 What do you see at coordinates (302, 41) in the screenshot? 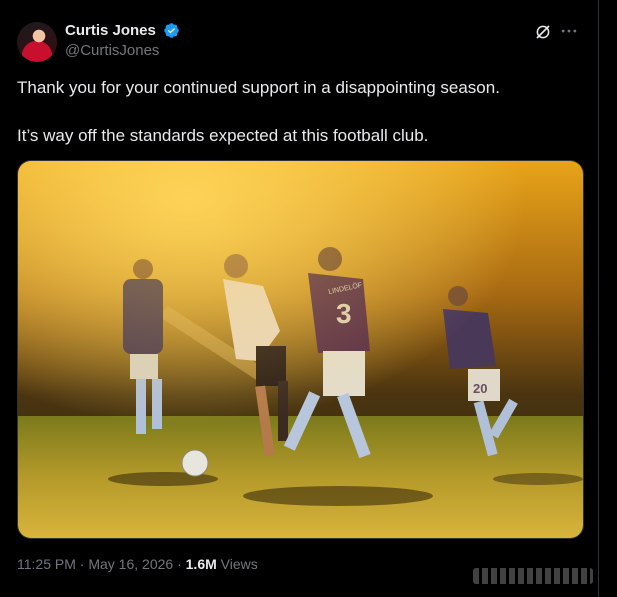
I see `tweet-header: Curtis Jones @CurtisJones` at bounding box center [302, 41].